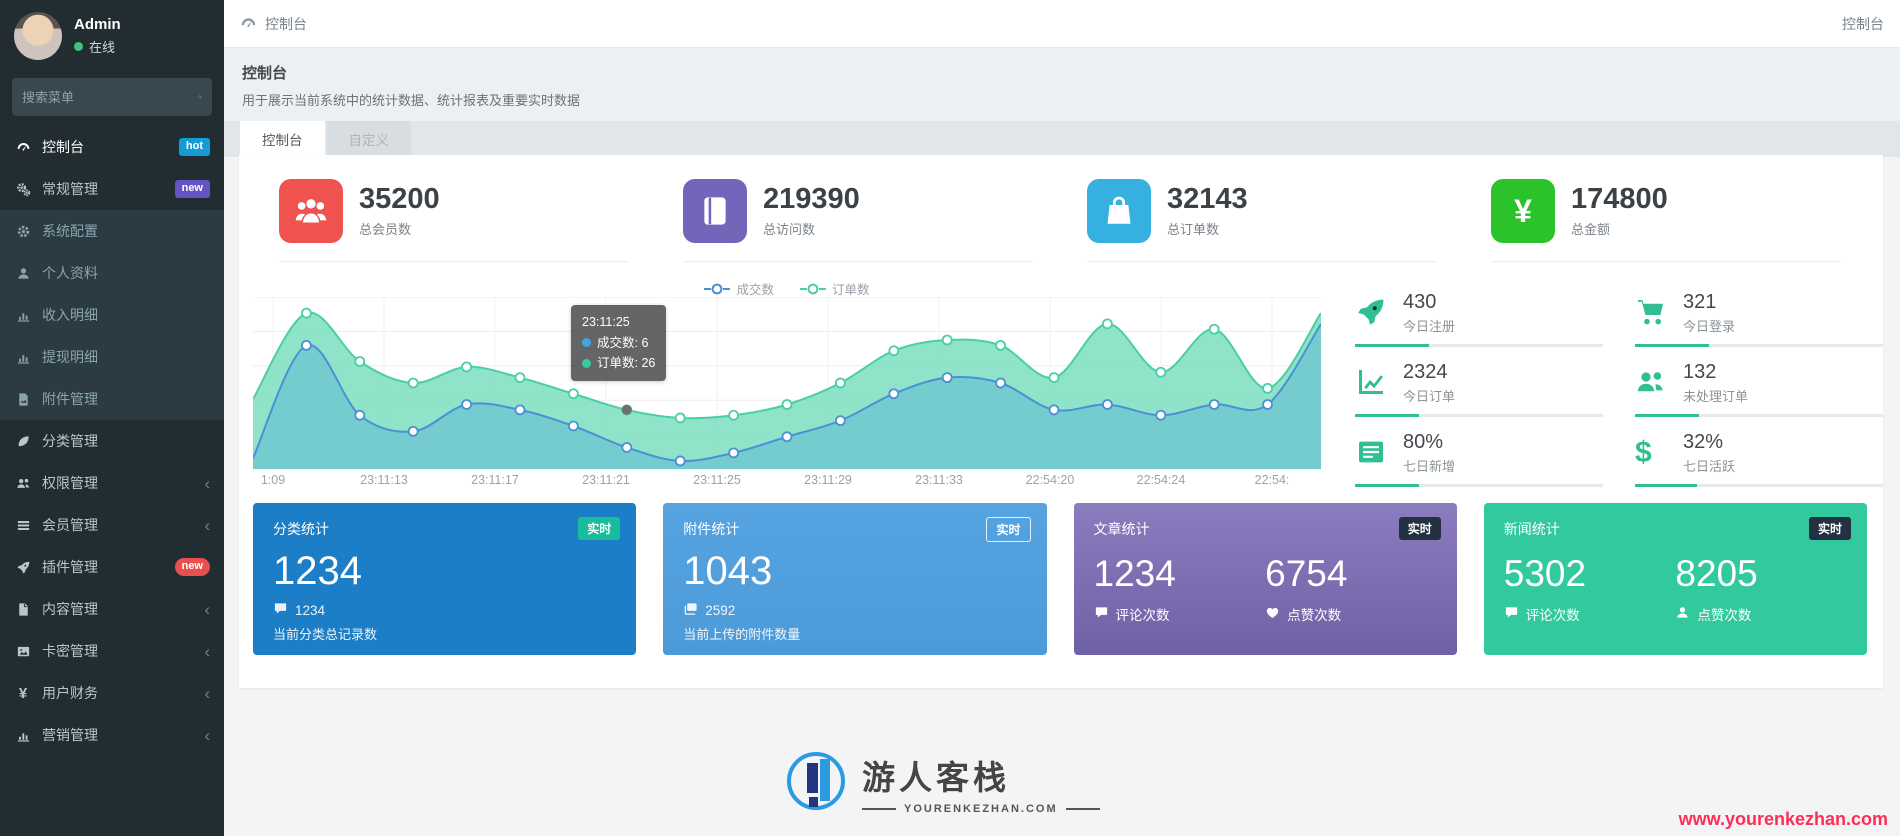  Describe the element at coordinates (112, 567) in the screenshot. I see `sidebar-item: 插件管理 new` at that location.